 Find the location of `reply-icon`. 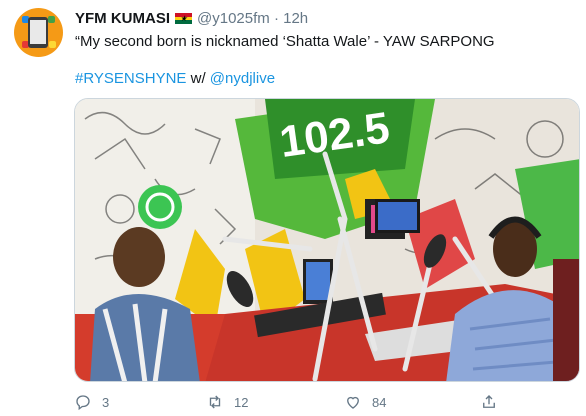

reply-icon is located at coordinates (83, 403).